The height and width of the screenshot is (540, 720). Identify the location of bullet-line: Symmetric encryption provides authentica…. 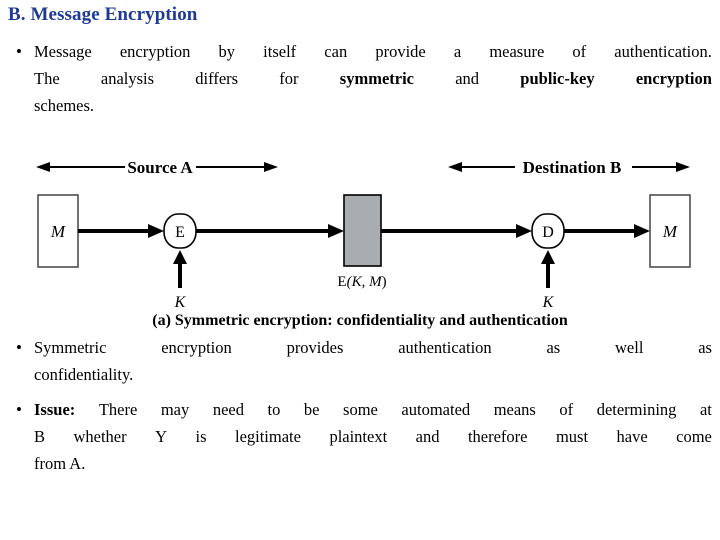
(373, 347).